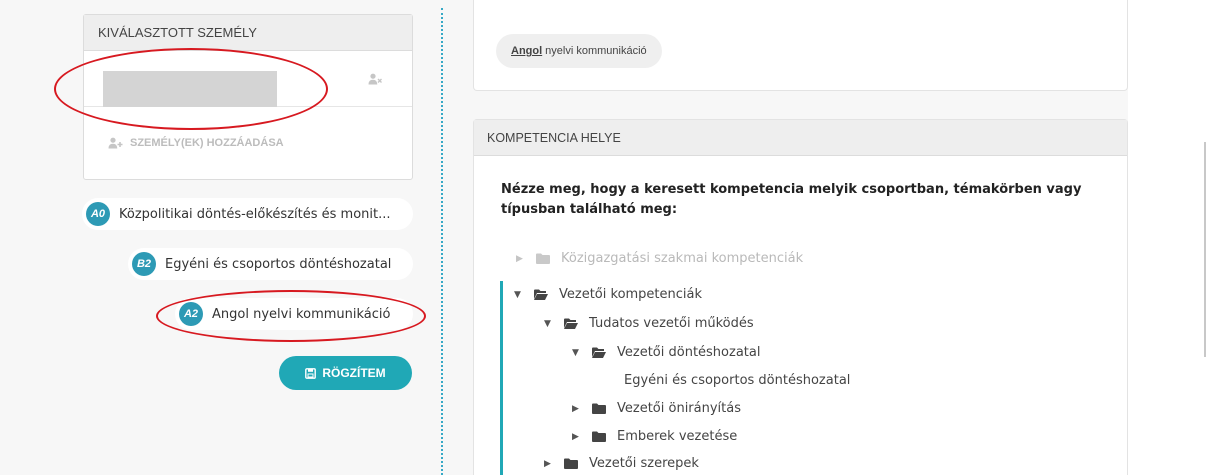 This screenshot has width=1206, height=475. Describe the element at coordinates (291, 316) in the screenshot. I see `annotation-circle-competency` at that location.